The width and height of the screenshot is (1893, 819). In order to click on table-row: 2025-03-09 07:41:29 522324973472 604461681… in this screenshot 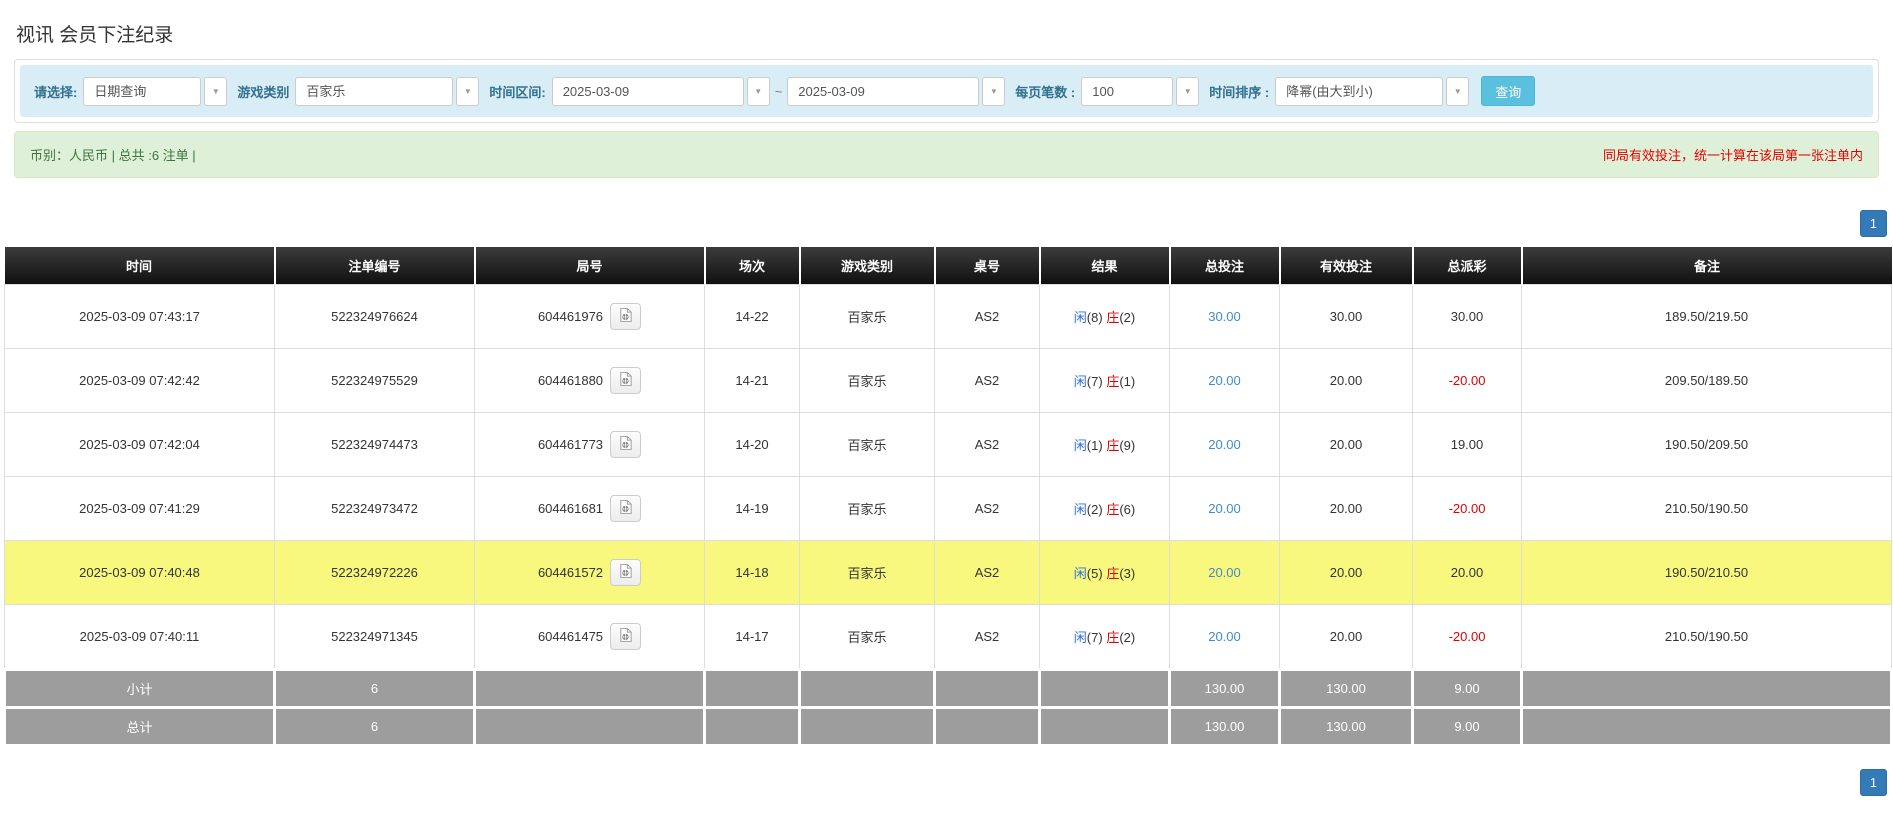, I will do `click(948, 508)`.